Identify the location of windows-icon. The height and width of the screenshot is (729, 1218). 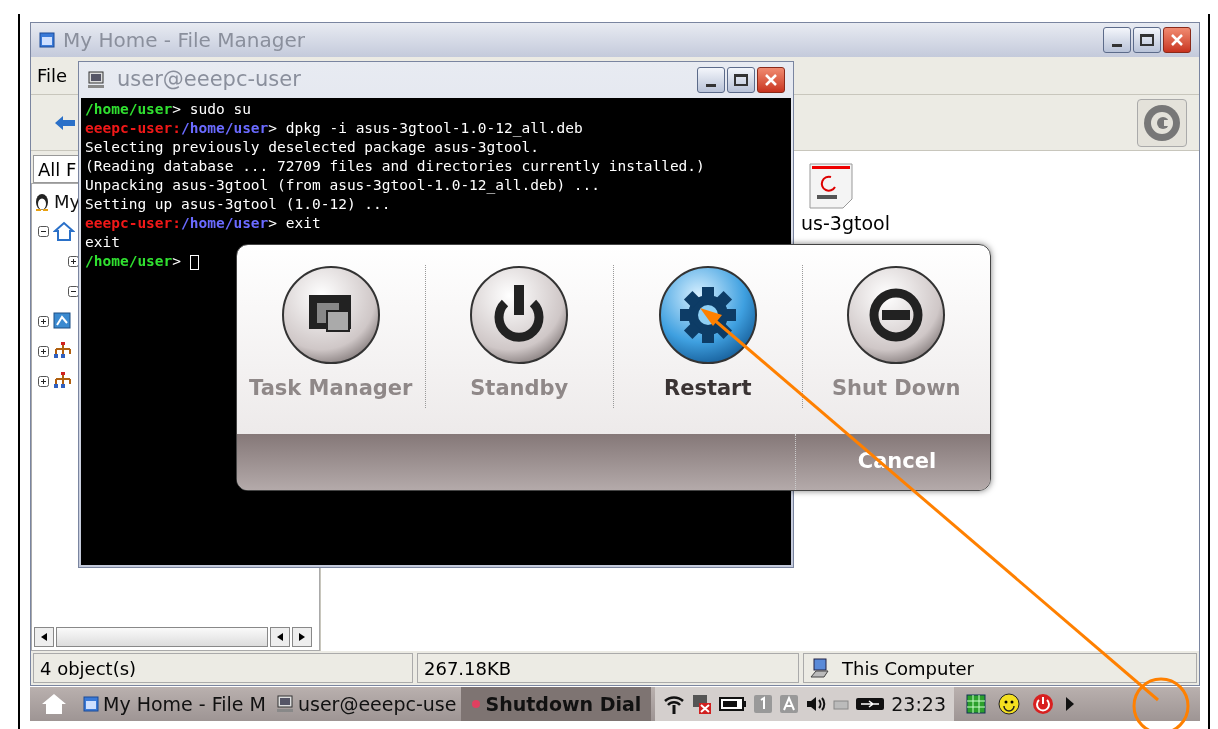
(330, 315).